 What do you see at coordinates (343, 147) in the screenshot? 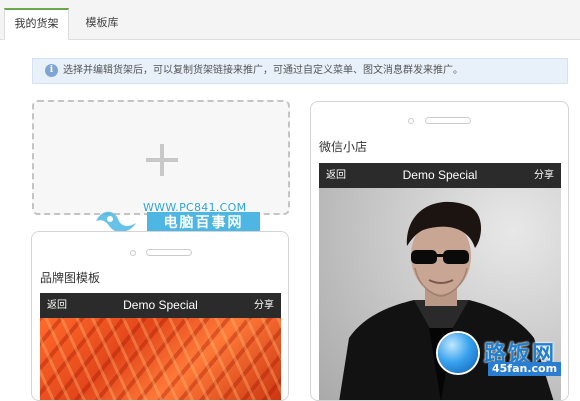
I see `template-title: 微信小店` at bounding box center [343, 147].